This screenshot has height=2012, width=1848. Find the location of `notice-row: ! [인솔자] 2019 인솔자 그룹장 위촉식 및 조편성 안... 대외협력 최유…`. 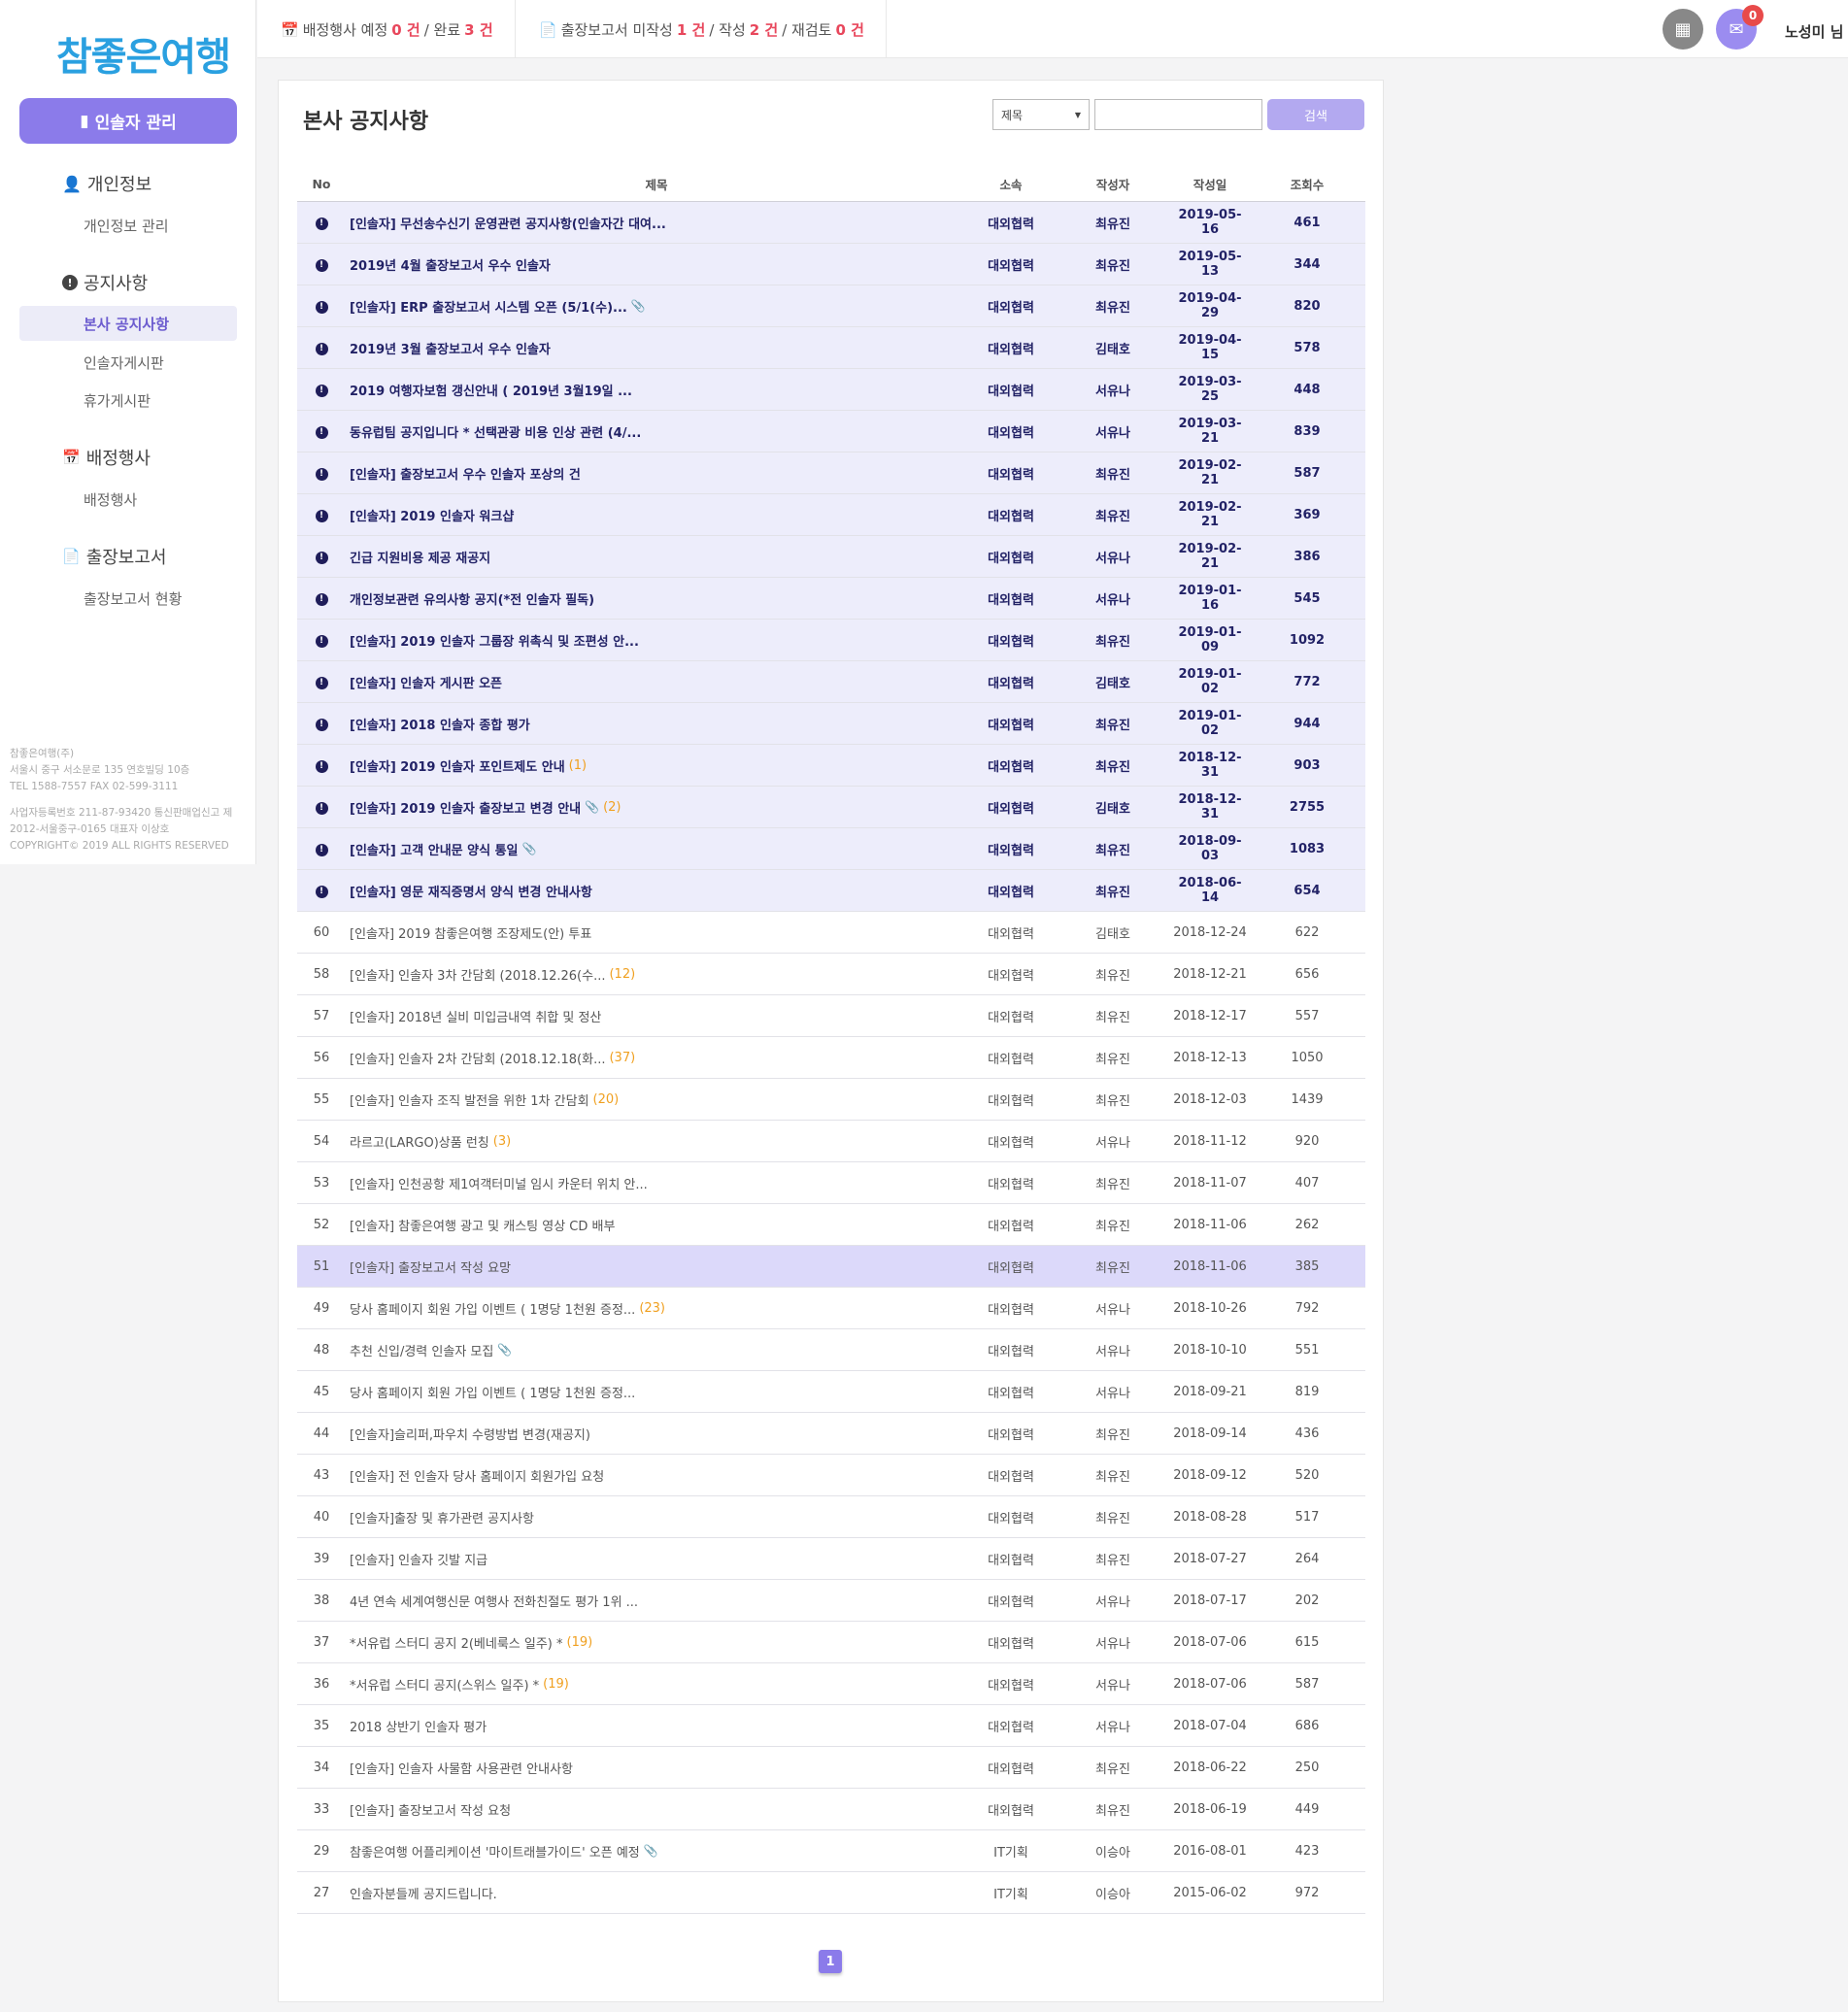

notice-row: ! [인솔자] 2019 인솔자 그룹장 위촉식 및 조편성 안... 대외협력 최유… is located at coordinates (831, 640).